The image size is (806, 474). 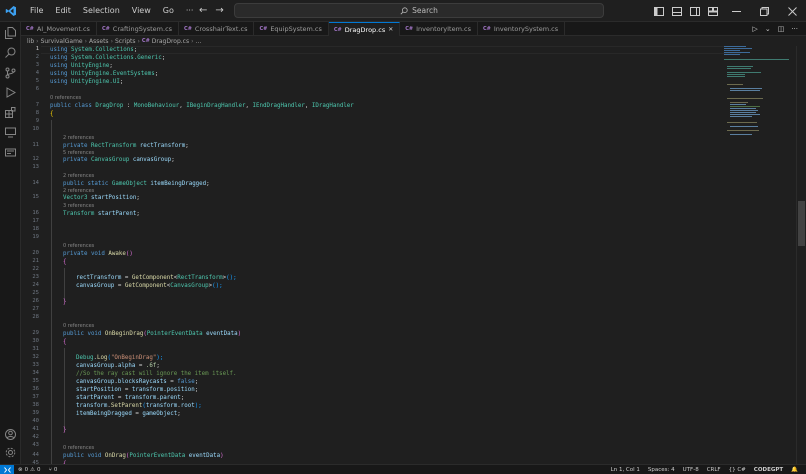 I want to click on problems-indicator: ⊗ 0 ⚠ 0, so click(x=29, y=470).